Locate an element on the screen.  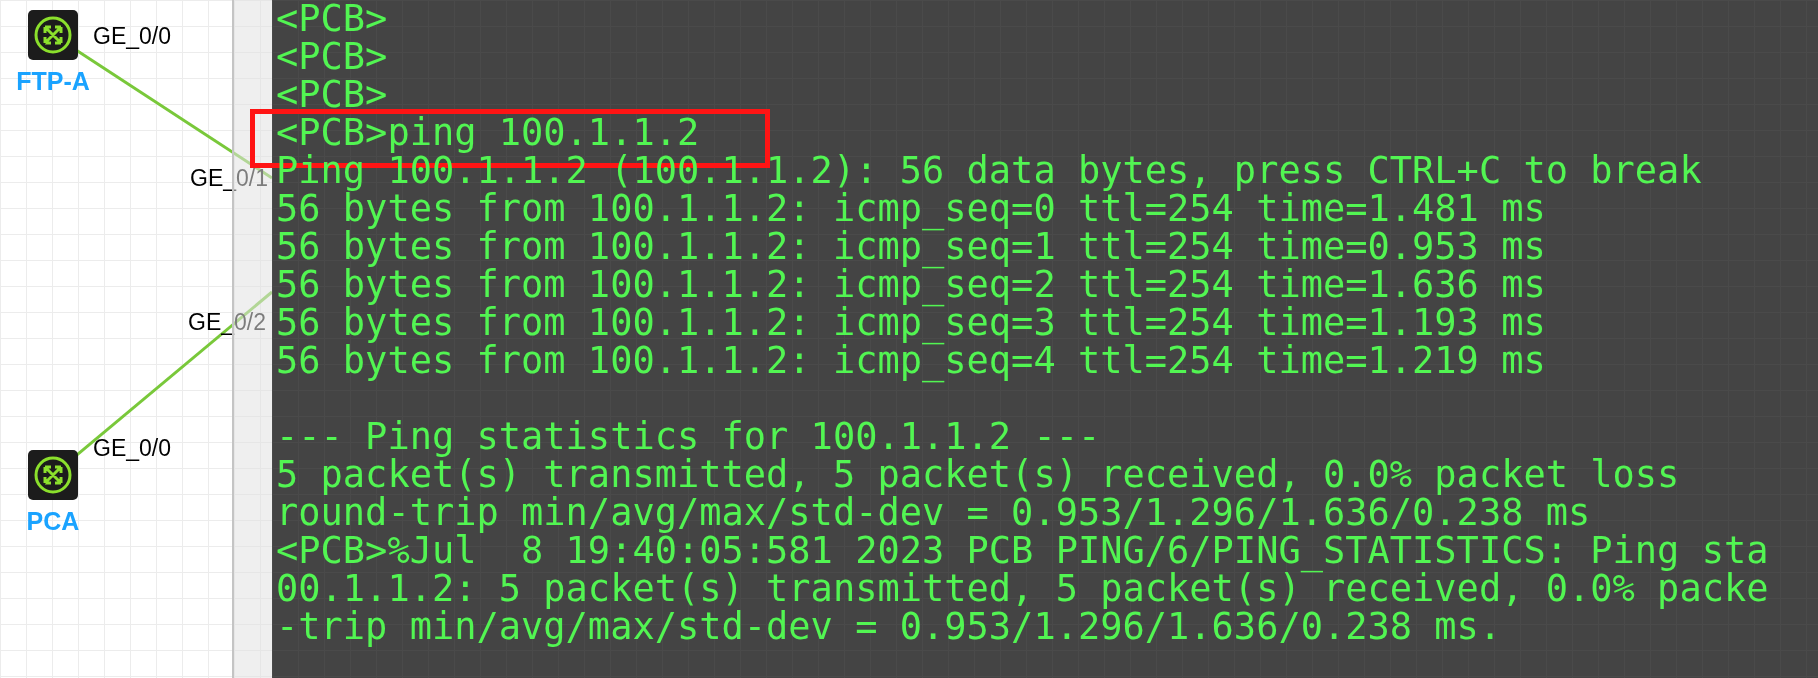
terminal-line: -trip min/avg/max/std-dev = 0.953/1.296/1.636/0.238 ms. is located at coordinates (889, 627).